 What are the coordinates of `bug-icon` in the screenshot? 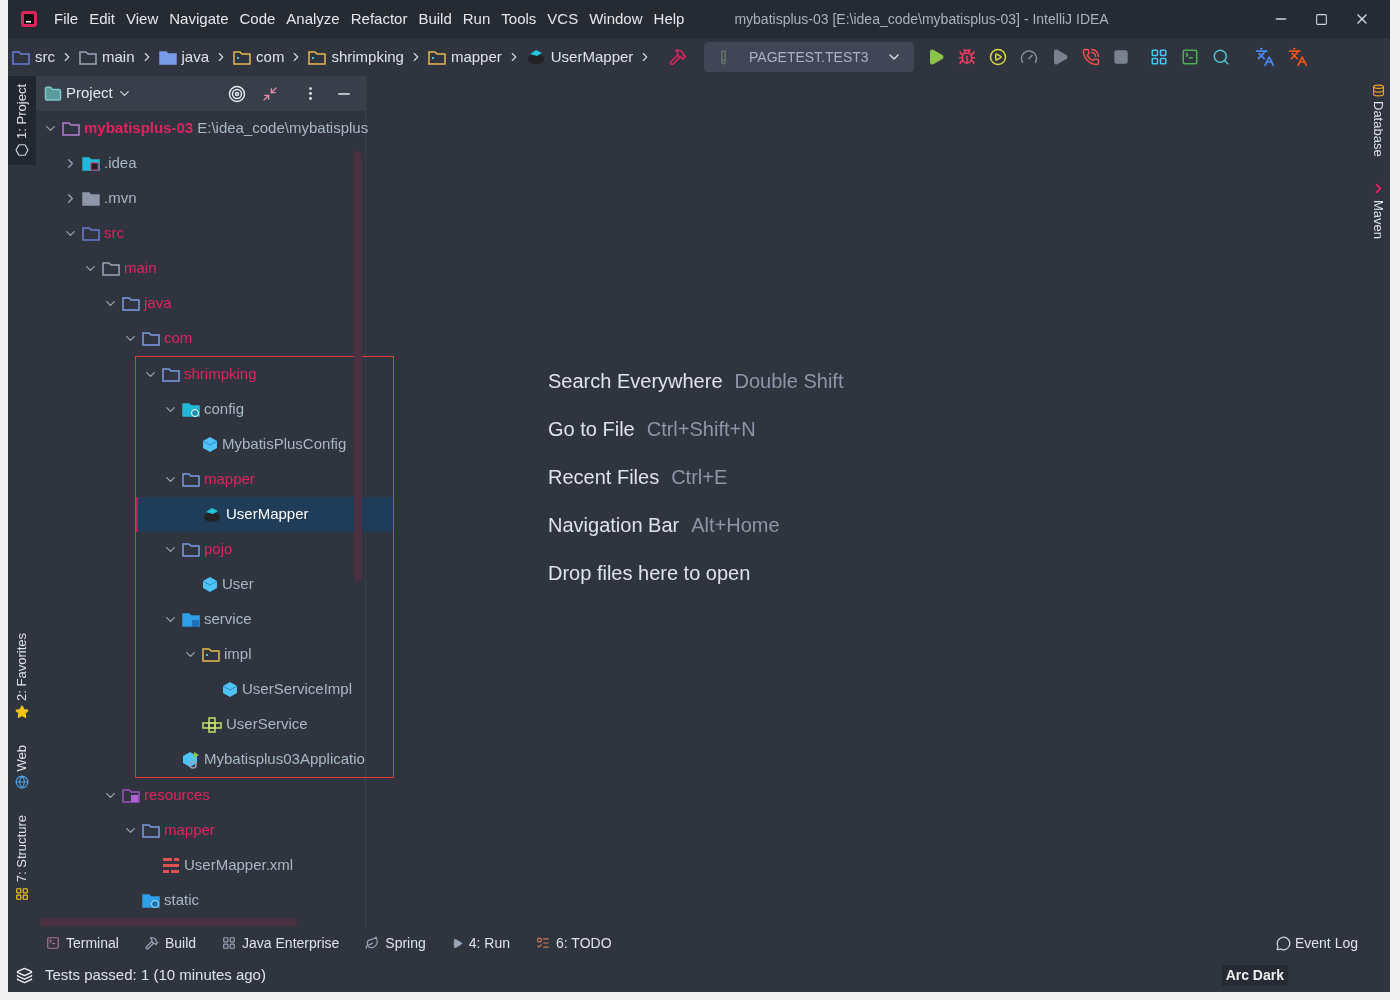 It's located at (967, 57).